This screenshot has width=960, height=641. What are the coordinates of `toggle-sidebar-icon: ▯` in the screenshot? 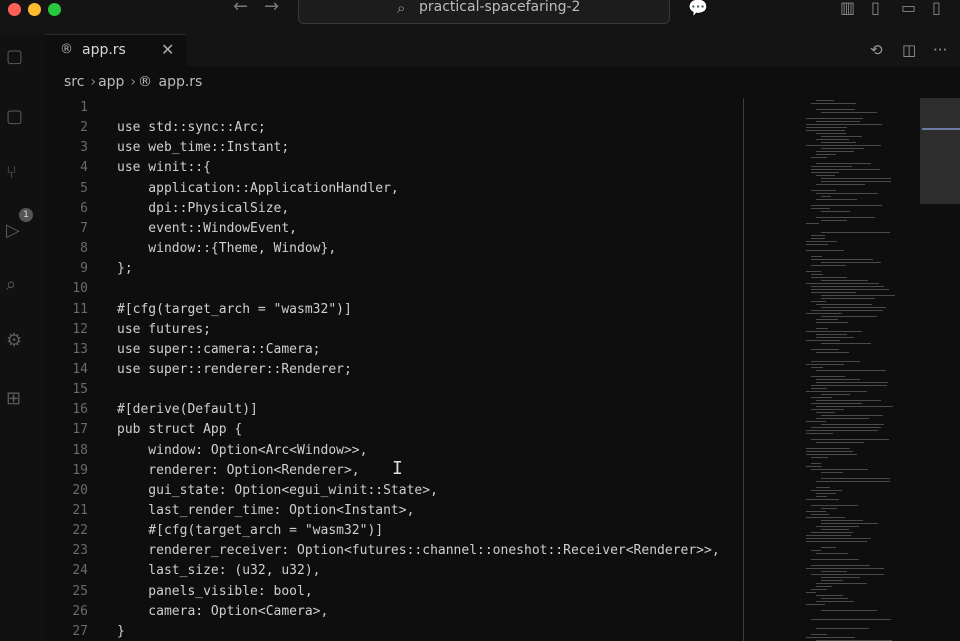 It's located at (875, 8).